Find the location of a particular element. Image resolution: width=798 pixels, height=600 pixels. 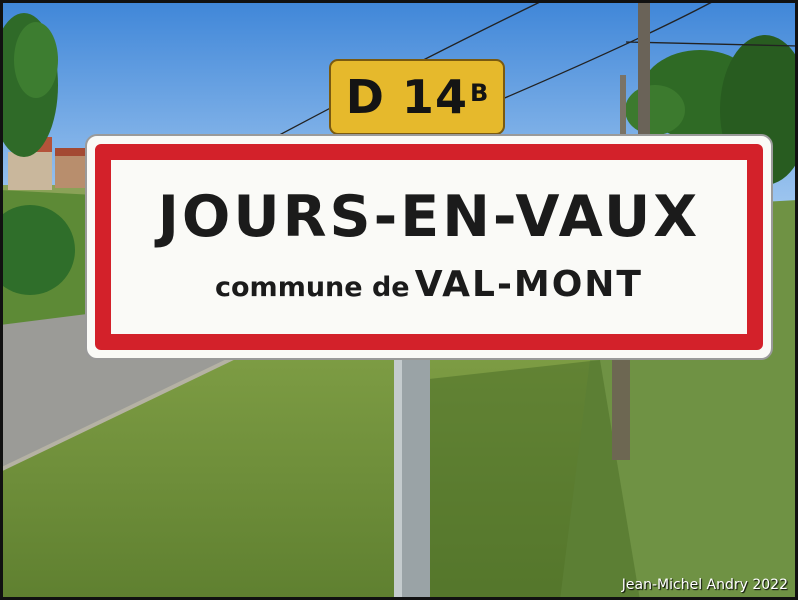

route-number: D 14 is located at coordinates (406, 97).